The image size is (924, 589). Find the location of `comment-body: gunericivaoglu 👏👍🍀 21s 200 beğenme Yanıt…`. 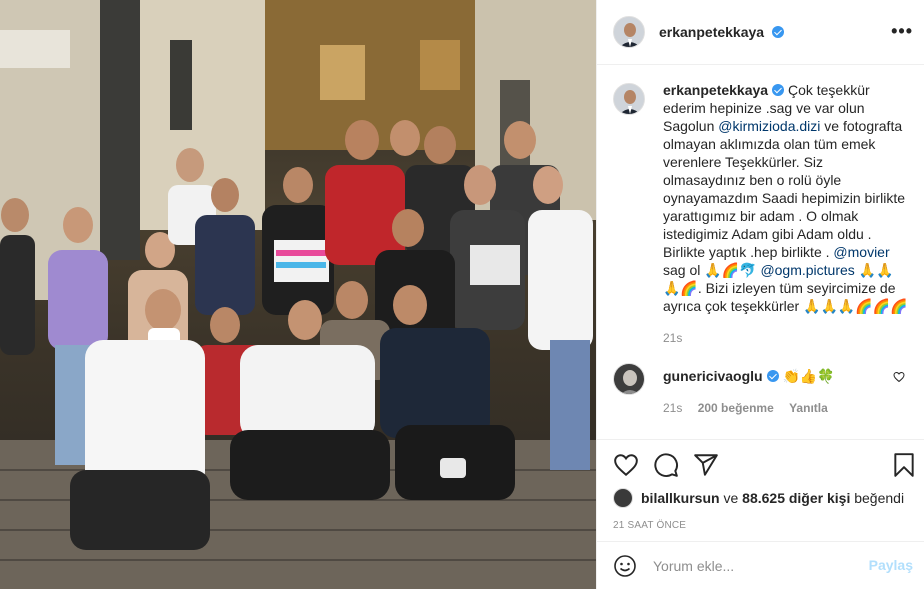

comment-body: gunericivaoglu 👏👍🍀 21s 200 beğenme Yanıt… is located at coordinates (786, 389).